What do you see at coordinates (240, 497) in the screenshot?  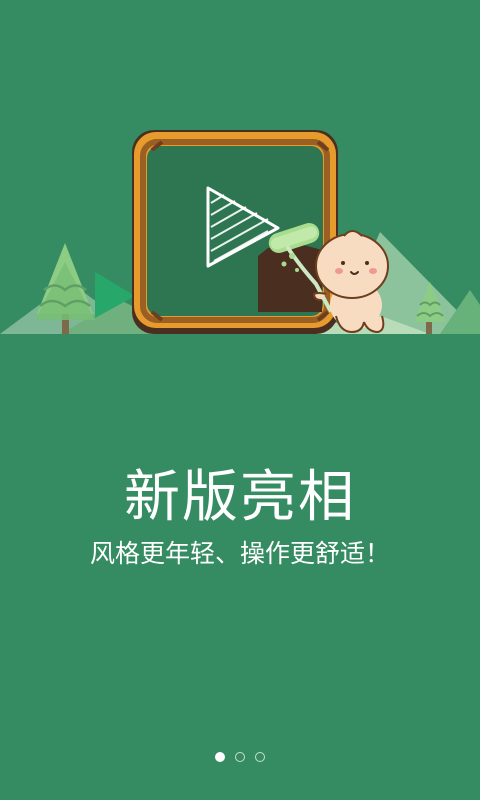 I see `guide-headline: 新版亮相` at bounding box center [240, 497].